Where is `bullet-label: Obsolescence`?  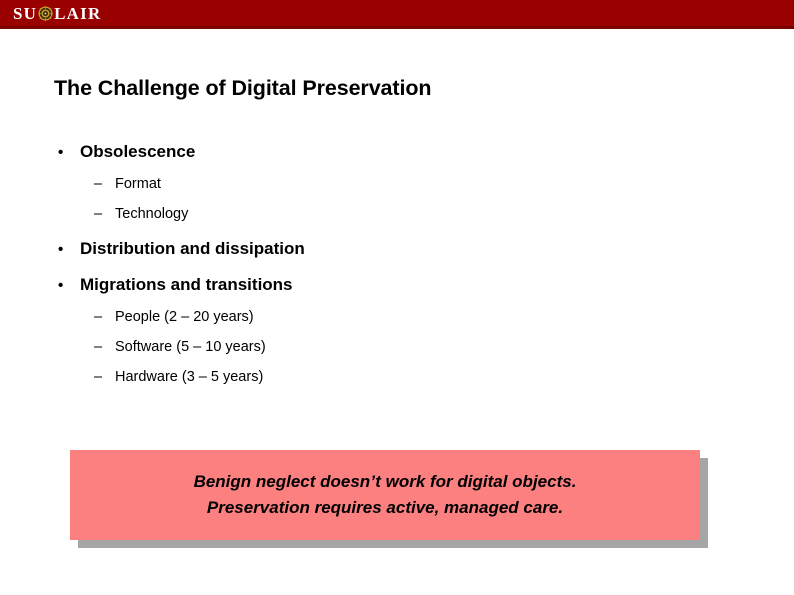
bullet-label: Obsolescence is located at coordinates (138, 151).